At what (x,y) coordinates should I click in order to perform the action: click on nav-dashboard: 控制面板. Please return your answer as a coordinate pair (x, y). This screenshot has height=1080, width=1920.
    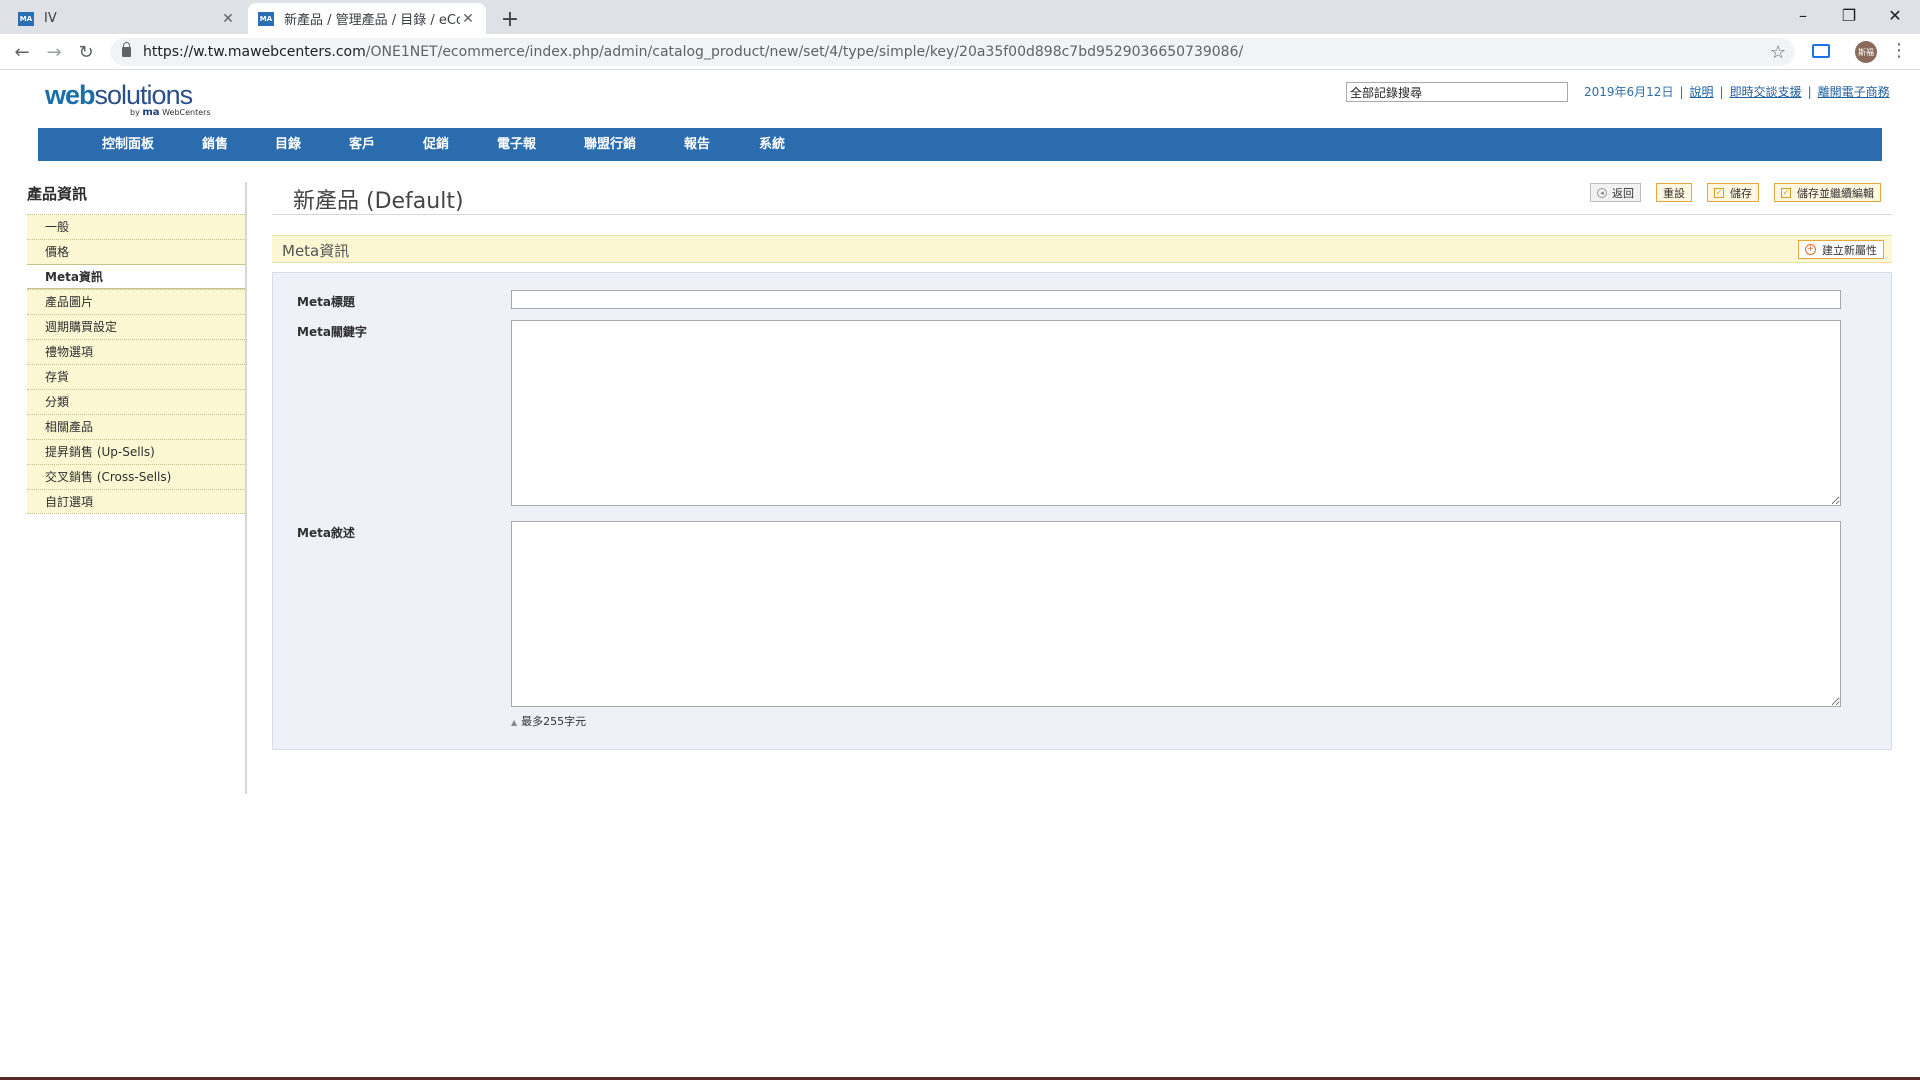
    Looking at the image, I should click on (128, 144).